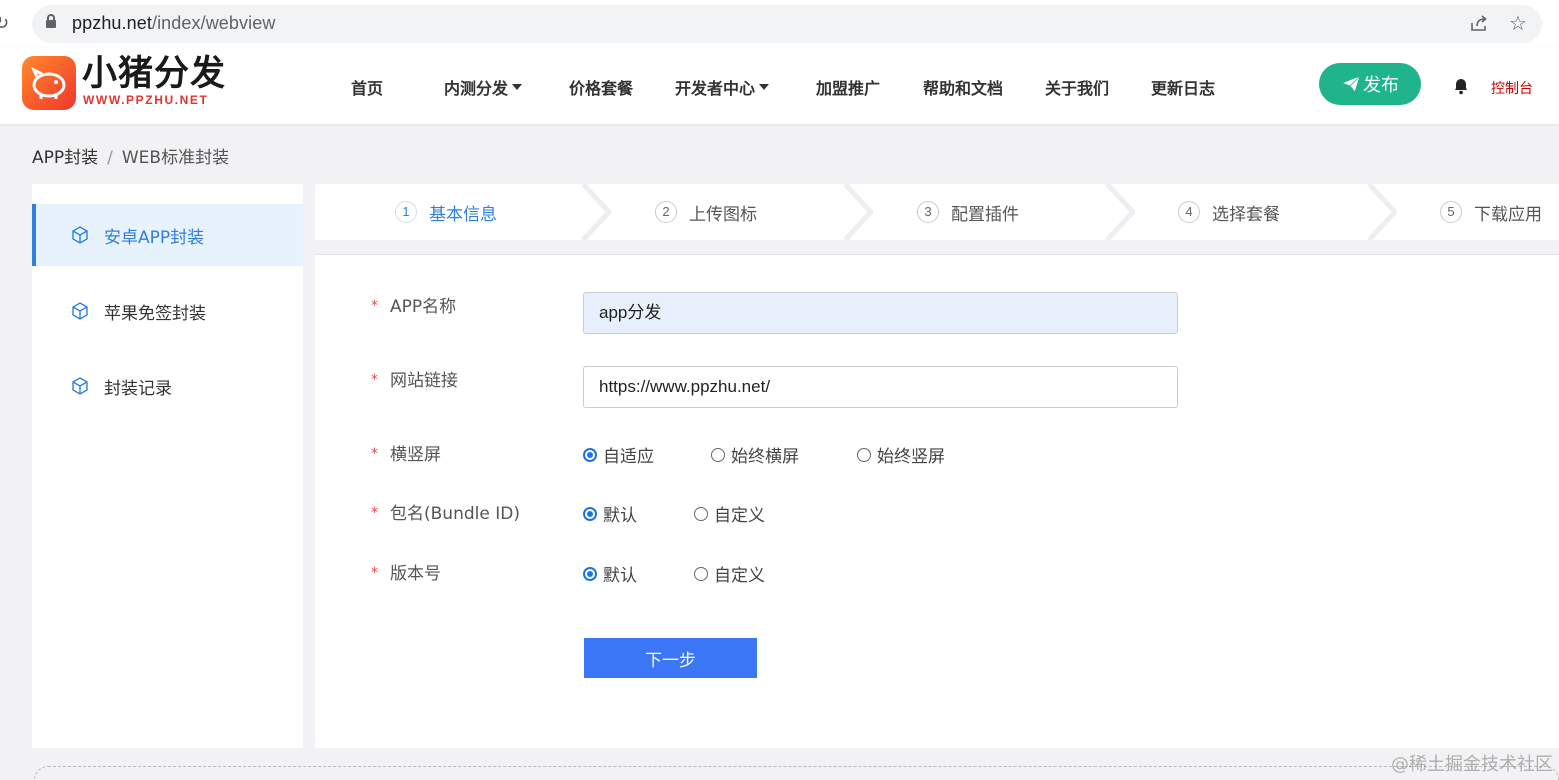  I want to click on orientation-radio-adaptive: 自适应, so click(618, 454).